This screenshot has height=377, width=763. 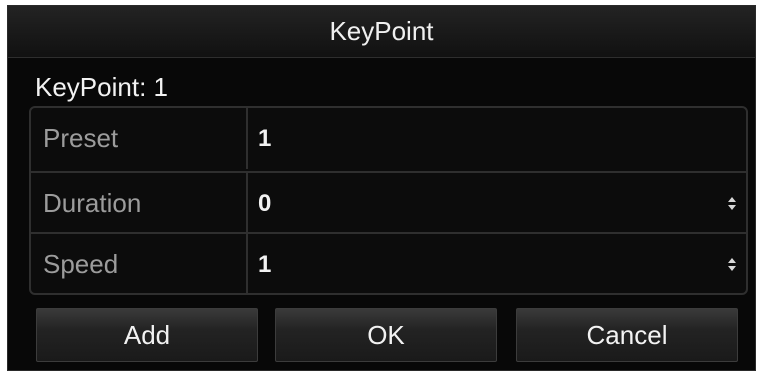 I want to click on speed-value: 1, so click(x=264, y=265).